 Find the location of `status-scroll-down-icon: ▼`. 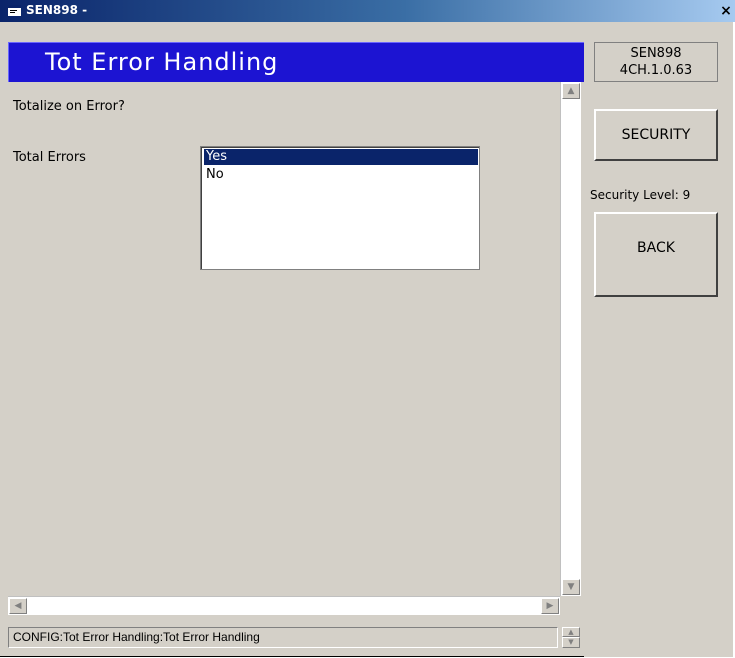

status-scroll-down-icon: ▼ is located at coordinates (571, 642).